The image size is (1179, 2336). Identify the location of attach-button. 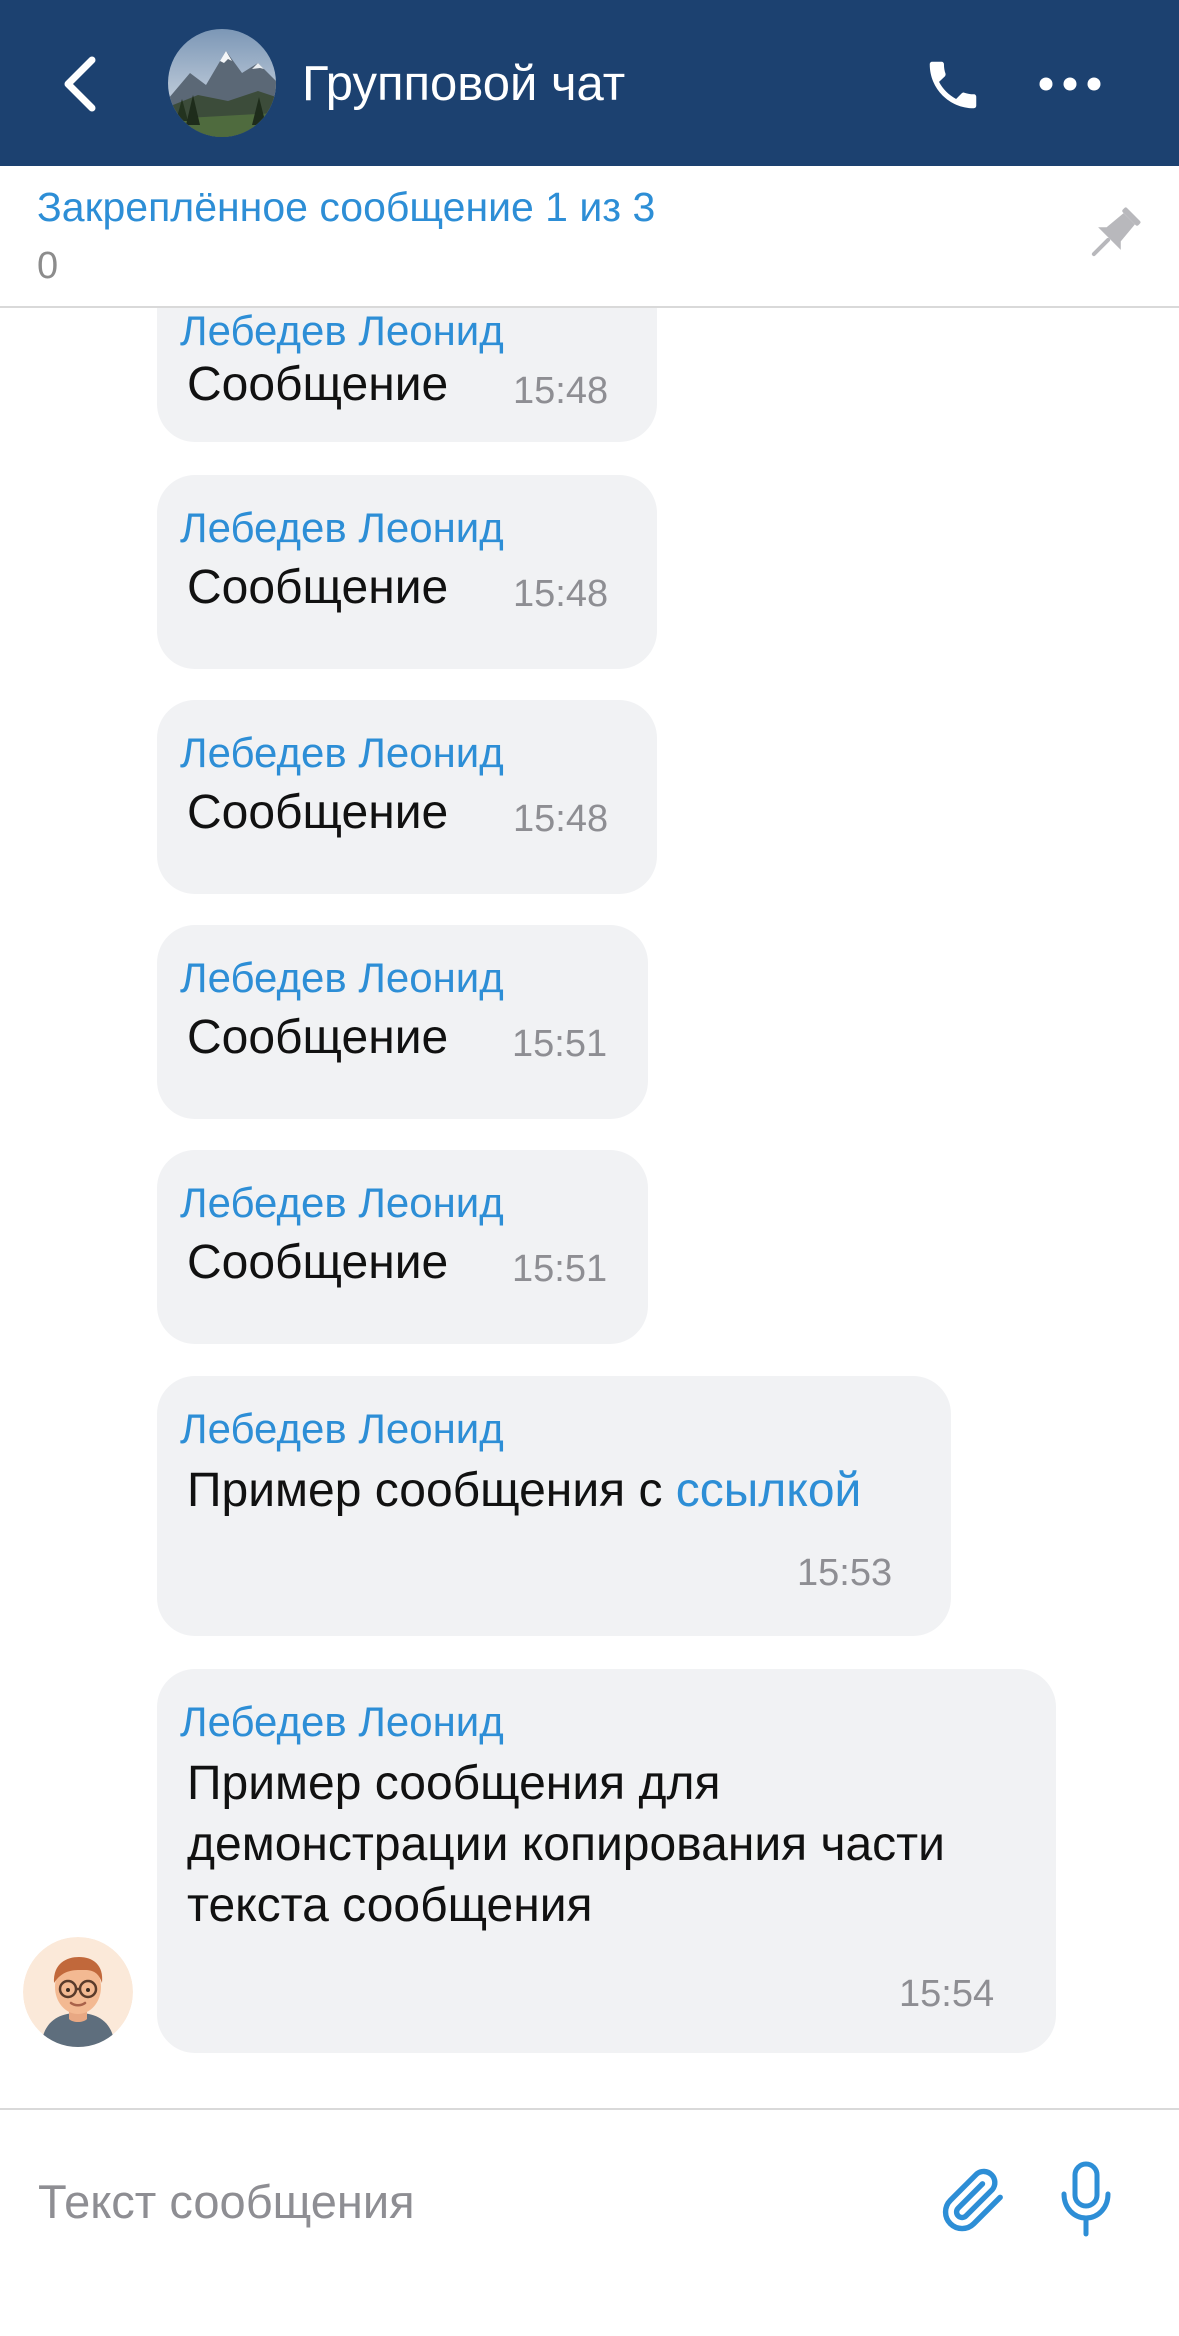
(972, 2200).